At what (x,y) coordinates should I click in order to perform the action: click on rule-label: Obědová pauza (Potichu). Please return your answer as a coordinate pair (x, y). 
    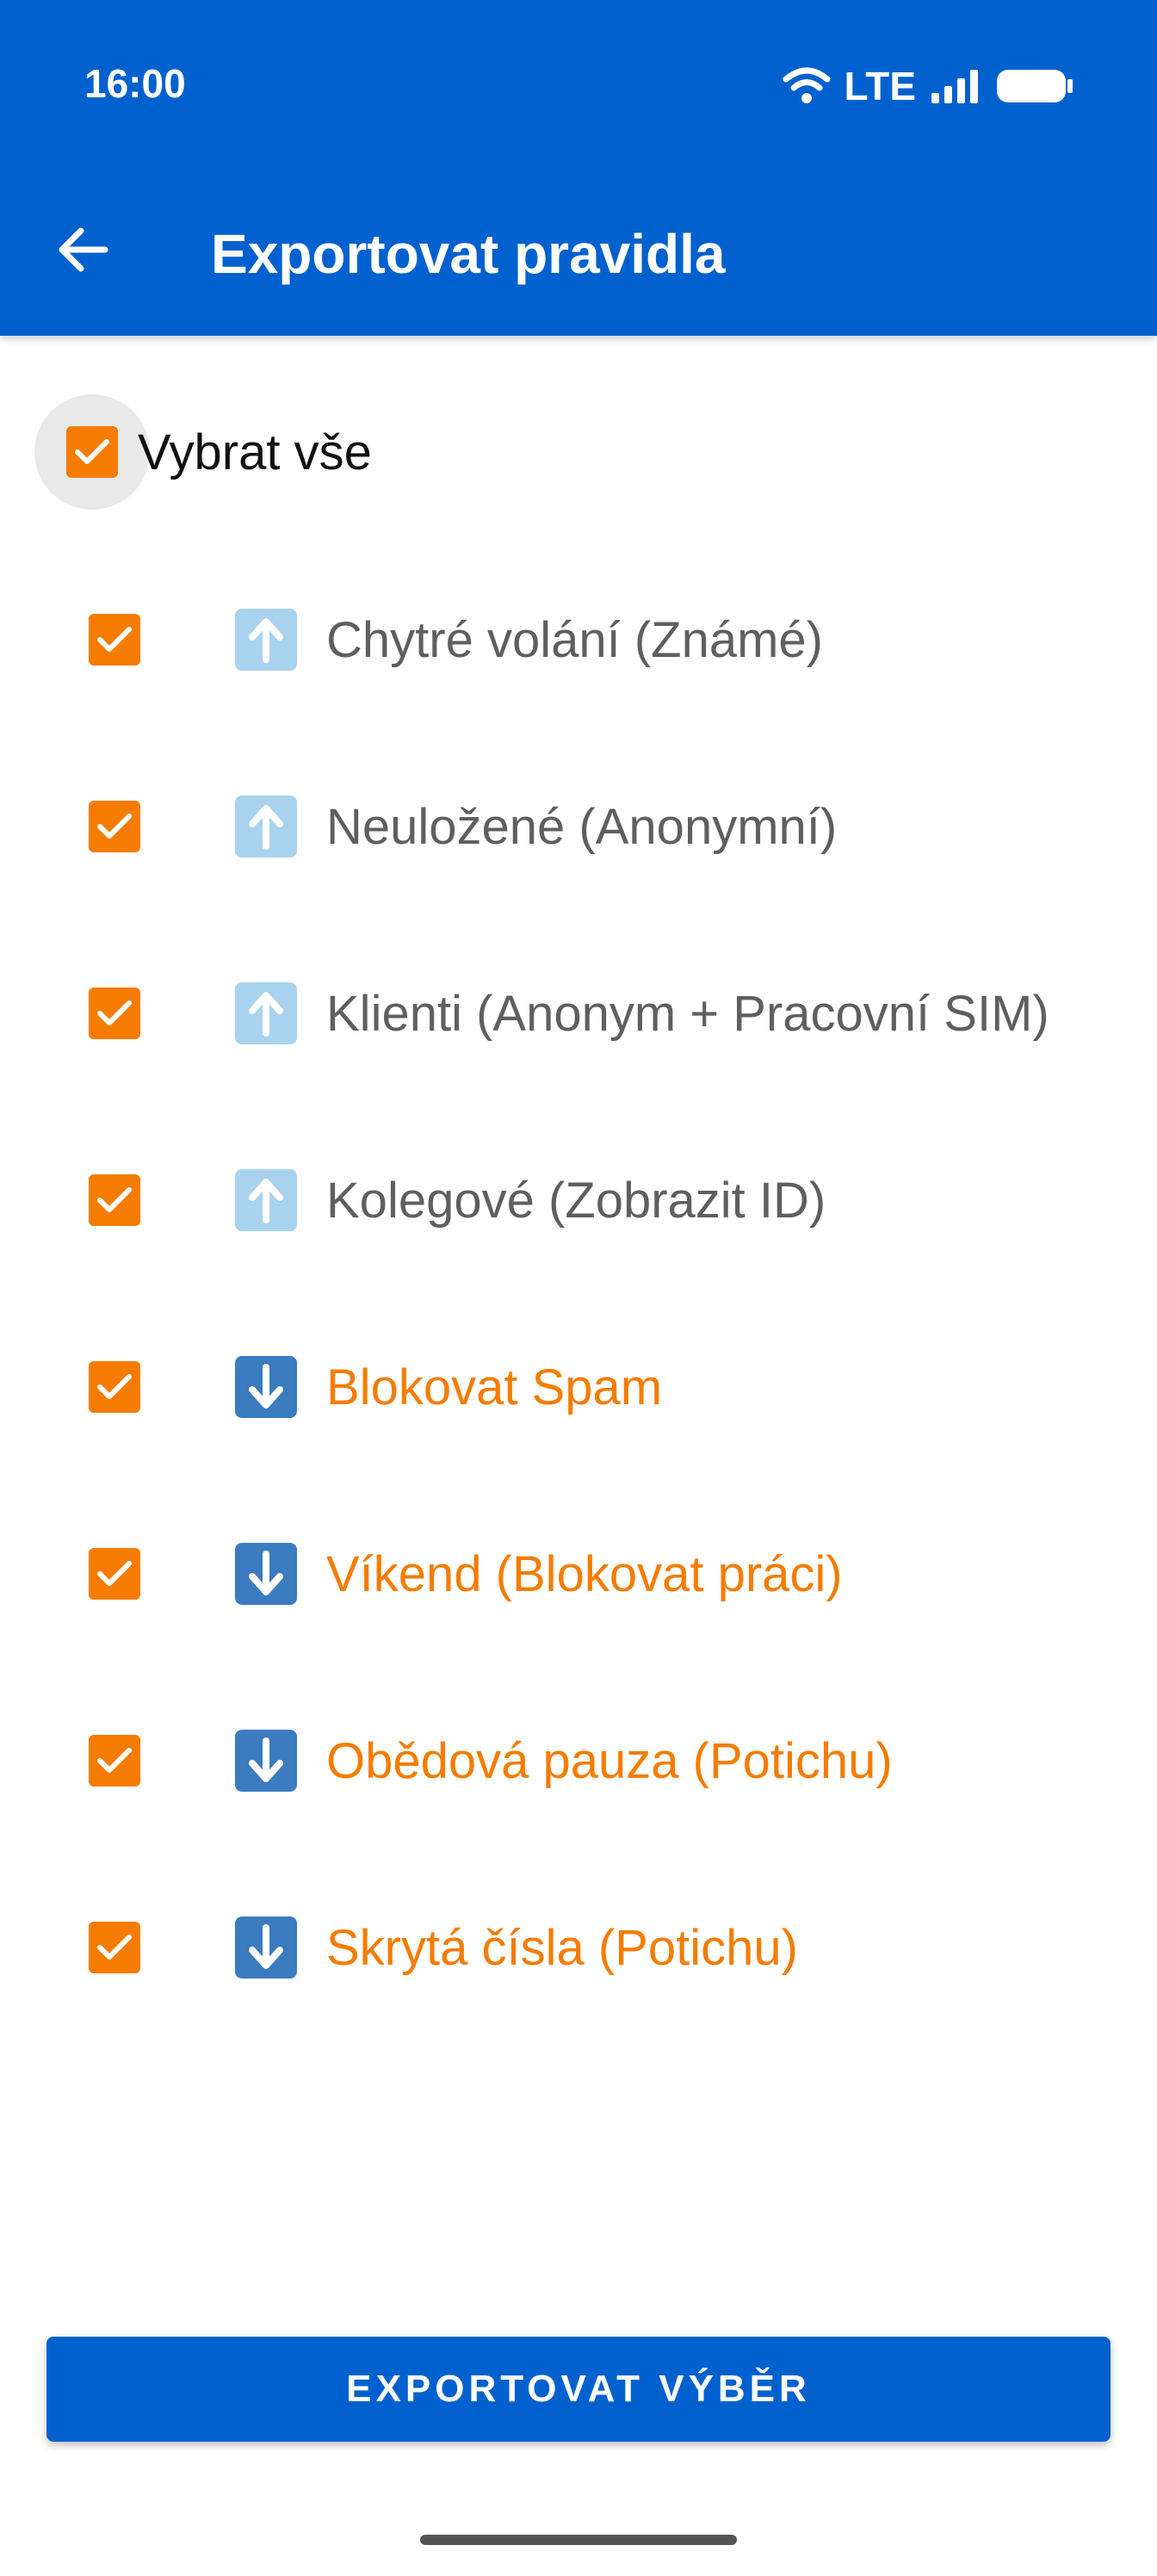
    Looking at the image, I should click on (610, 1760).